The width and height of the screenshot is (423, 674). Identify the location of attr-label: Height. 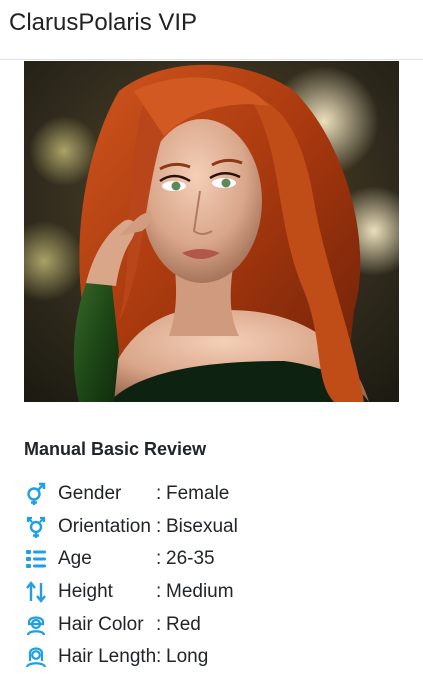
(85, 592).